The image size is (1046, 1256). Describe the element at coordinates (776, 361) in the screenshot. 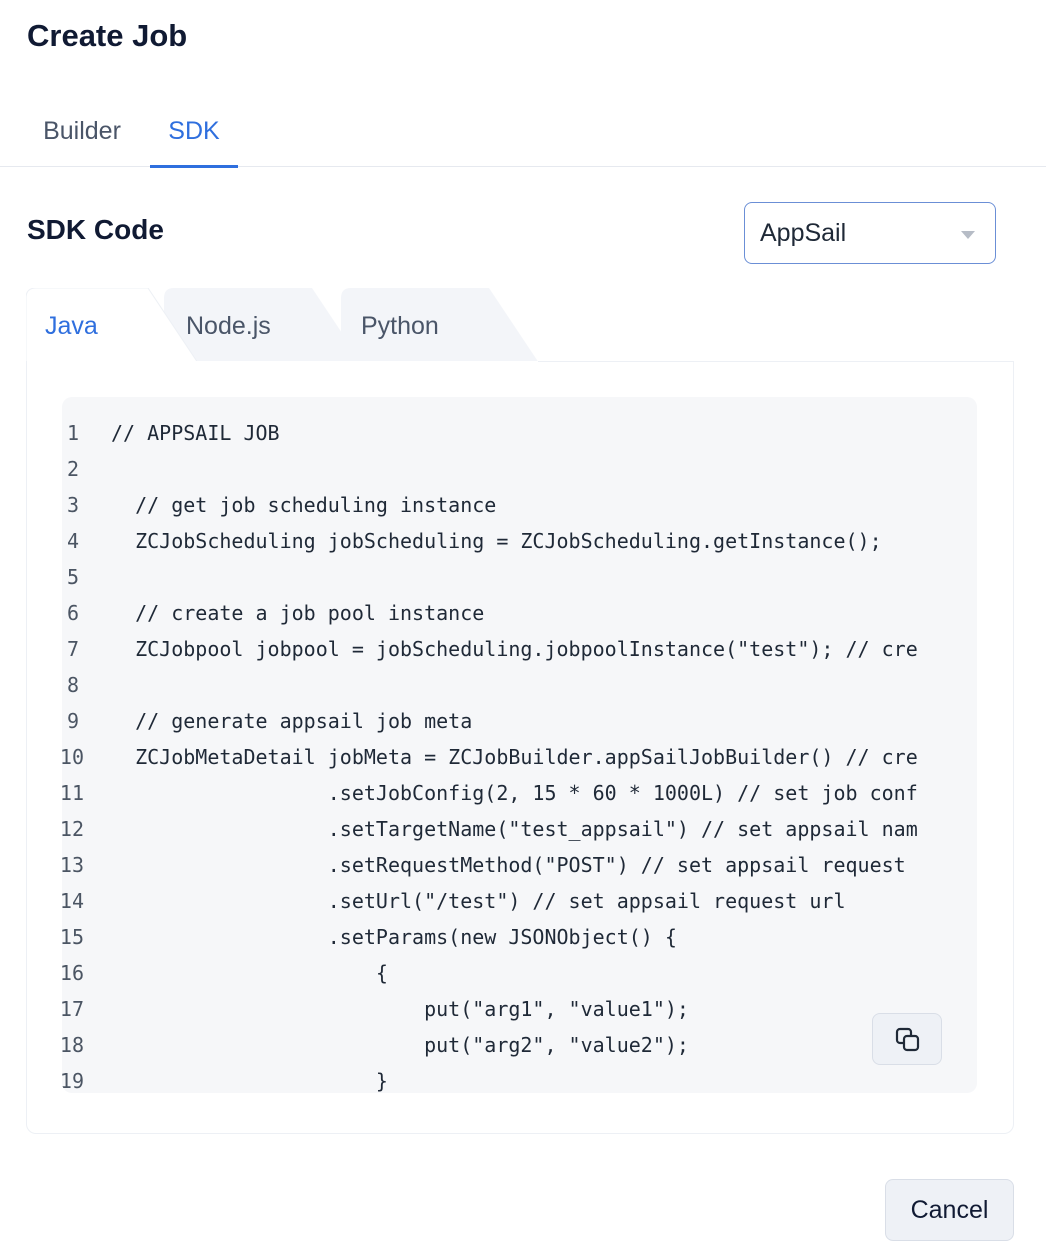

I see `code-panel-divider` at that location.